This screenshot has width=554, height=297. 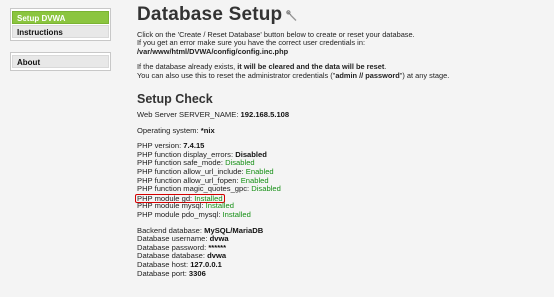 I want to click on sidebar: Setup DVWA Instructions About, so click(x=60, y=45).